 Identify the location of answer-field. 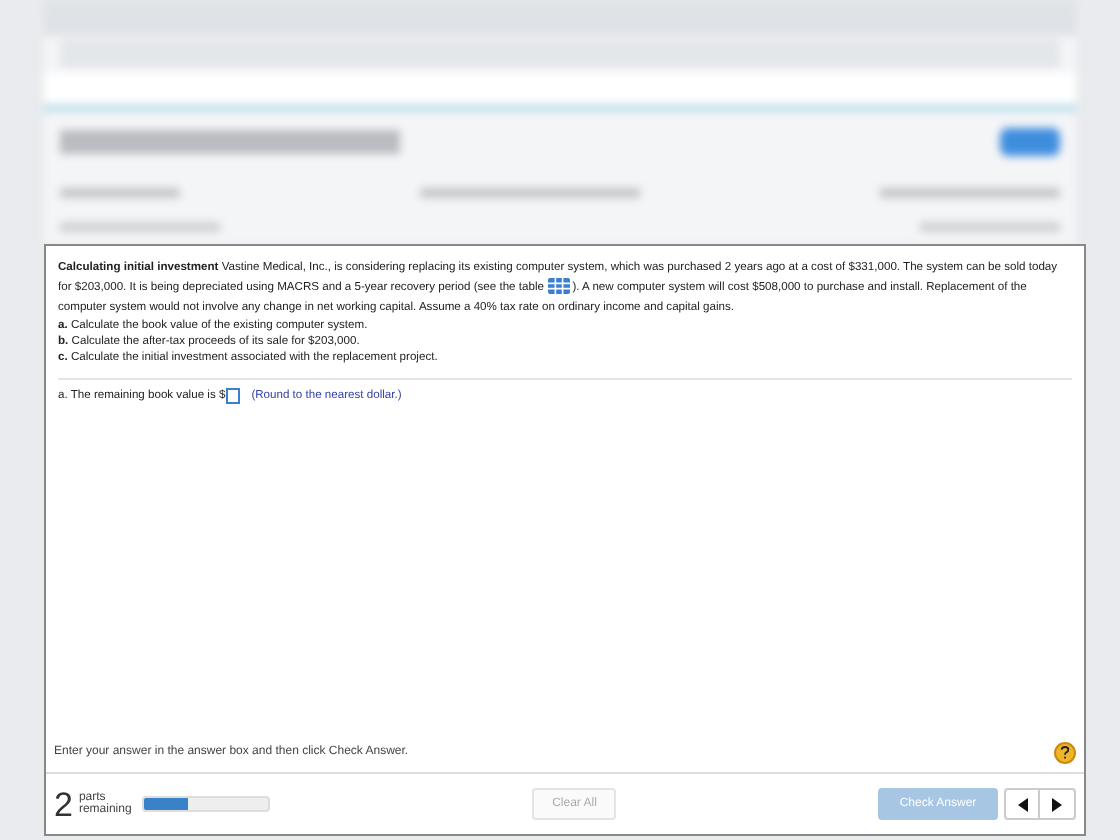
(232, 396).